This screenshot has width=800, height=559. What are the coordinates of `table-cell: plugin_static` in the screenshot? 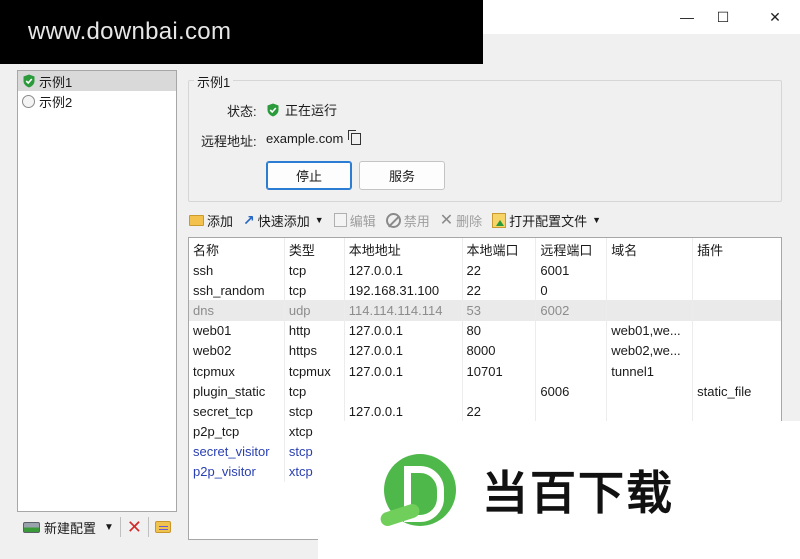 It's located at (237, 391).